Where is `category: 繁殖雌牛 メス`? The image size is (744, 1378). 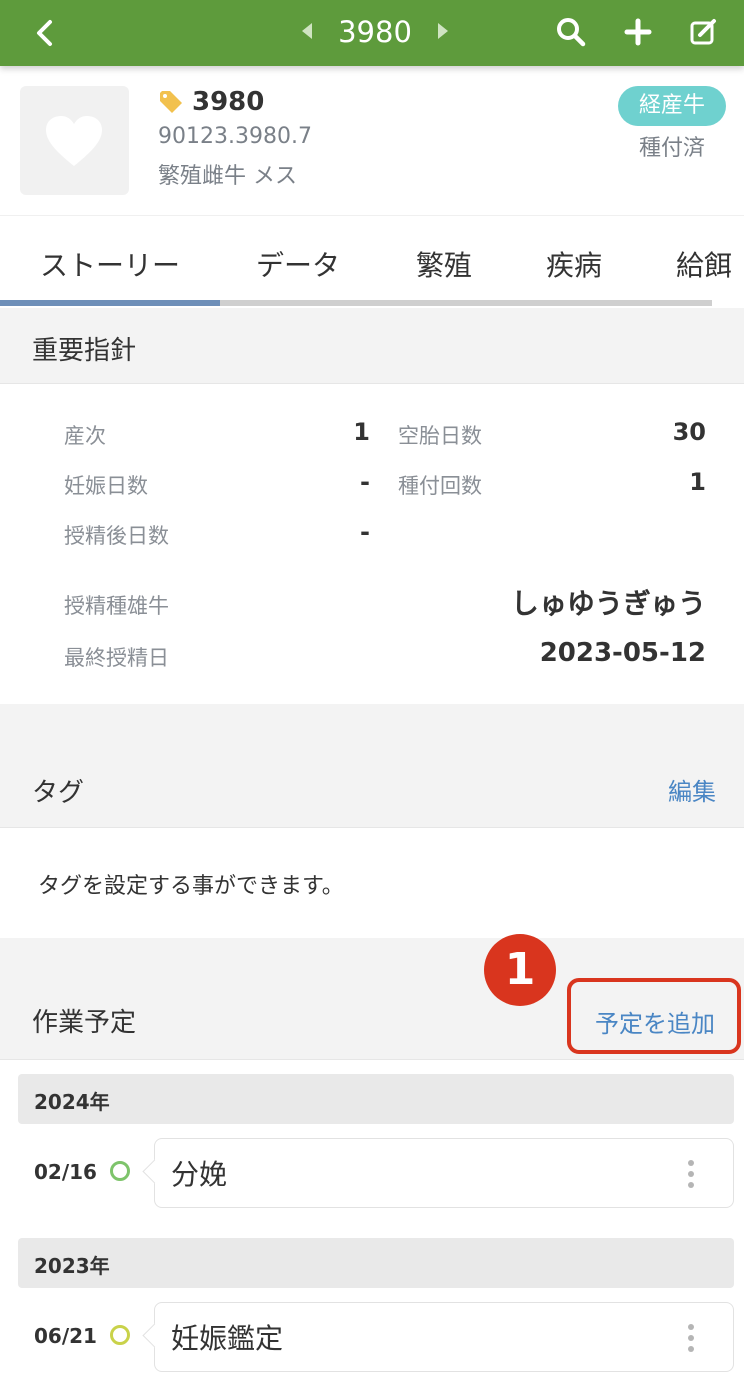 category: 繁殖雌牛 メス is located at coordinates (227, 176).